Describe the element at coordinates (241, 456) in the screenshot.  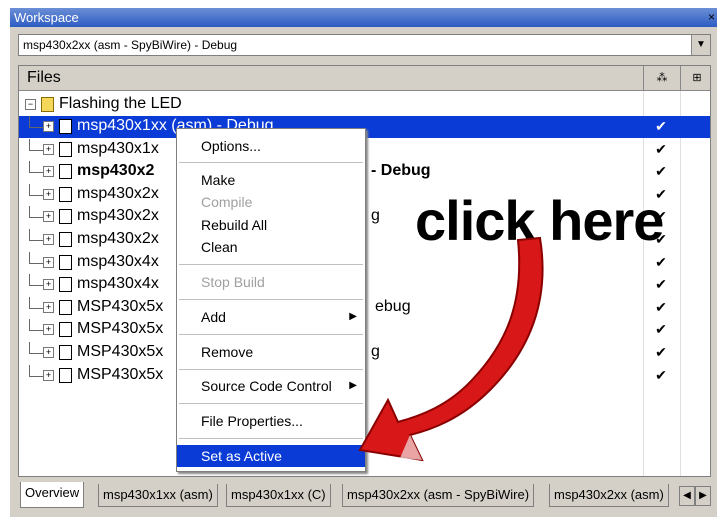
I see `menu-item-label: Set as Active` at that location.